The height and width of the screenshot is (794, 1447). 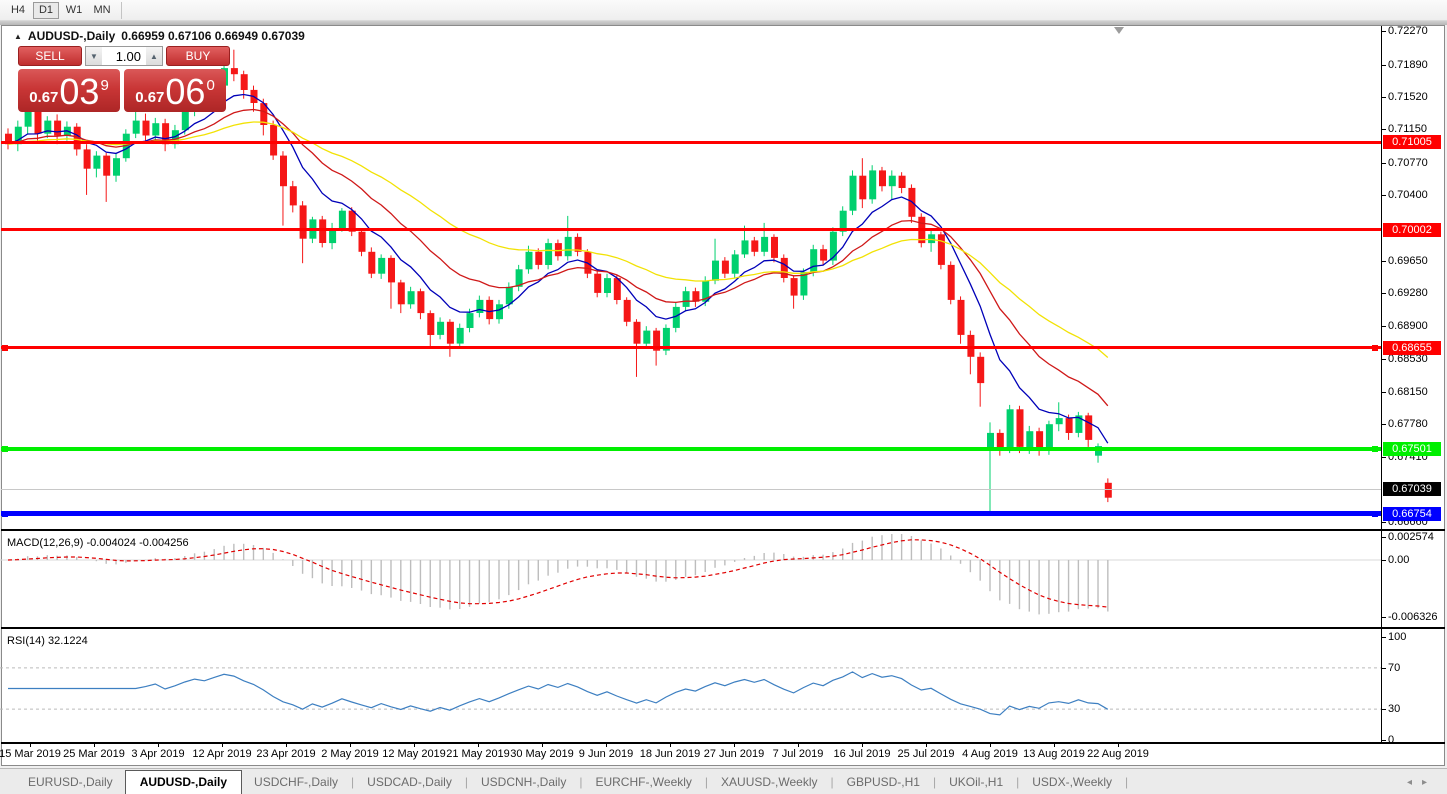 What do you see at coordinates (18, 10) in the screenshot?
I see `timeframe-button-h4: H4` at bounding box center [18, 10].